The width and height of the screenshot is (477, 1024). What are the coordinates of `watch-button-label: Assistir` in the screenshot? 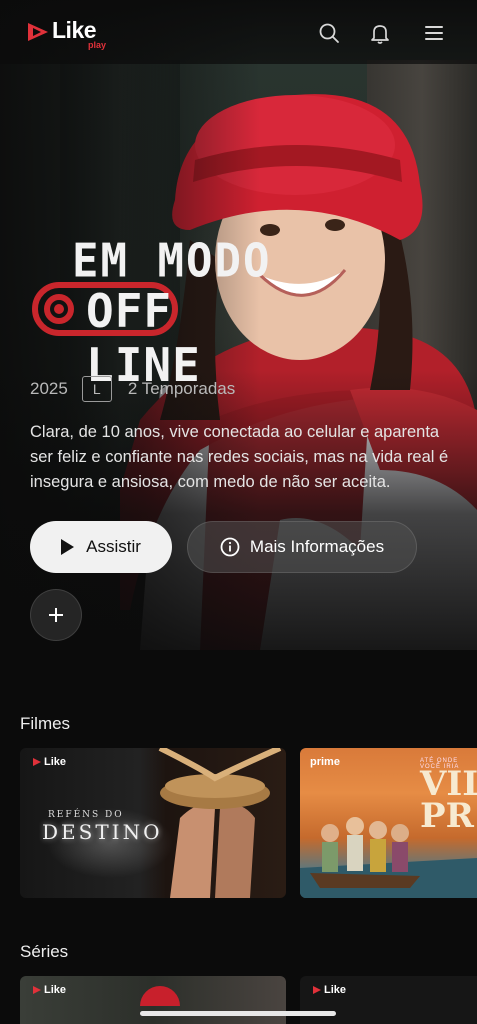 It's located at (113, 546).